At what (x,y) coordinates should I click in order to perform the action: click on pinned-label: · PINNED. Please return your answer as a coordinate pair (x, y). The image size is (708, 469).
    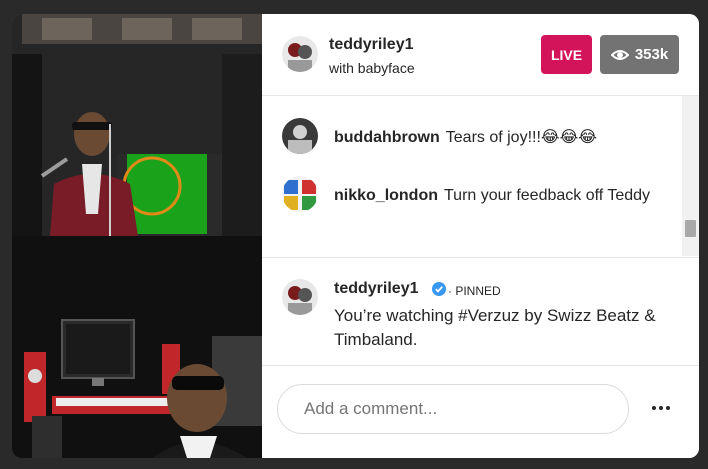
    Looking at the image, I should click on (474, 291).